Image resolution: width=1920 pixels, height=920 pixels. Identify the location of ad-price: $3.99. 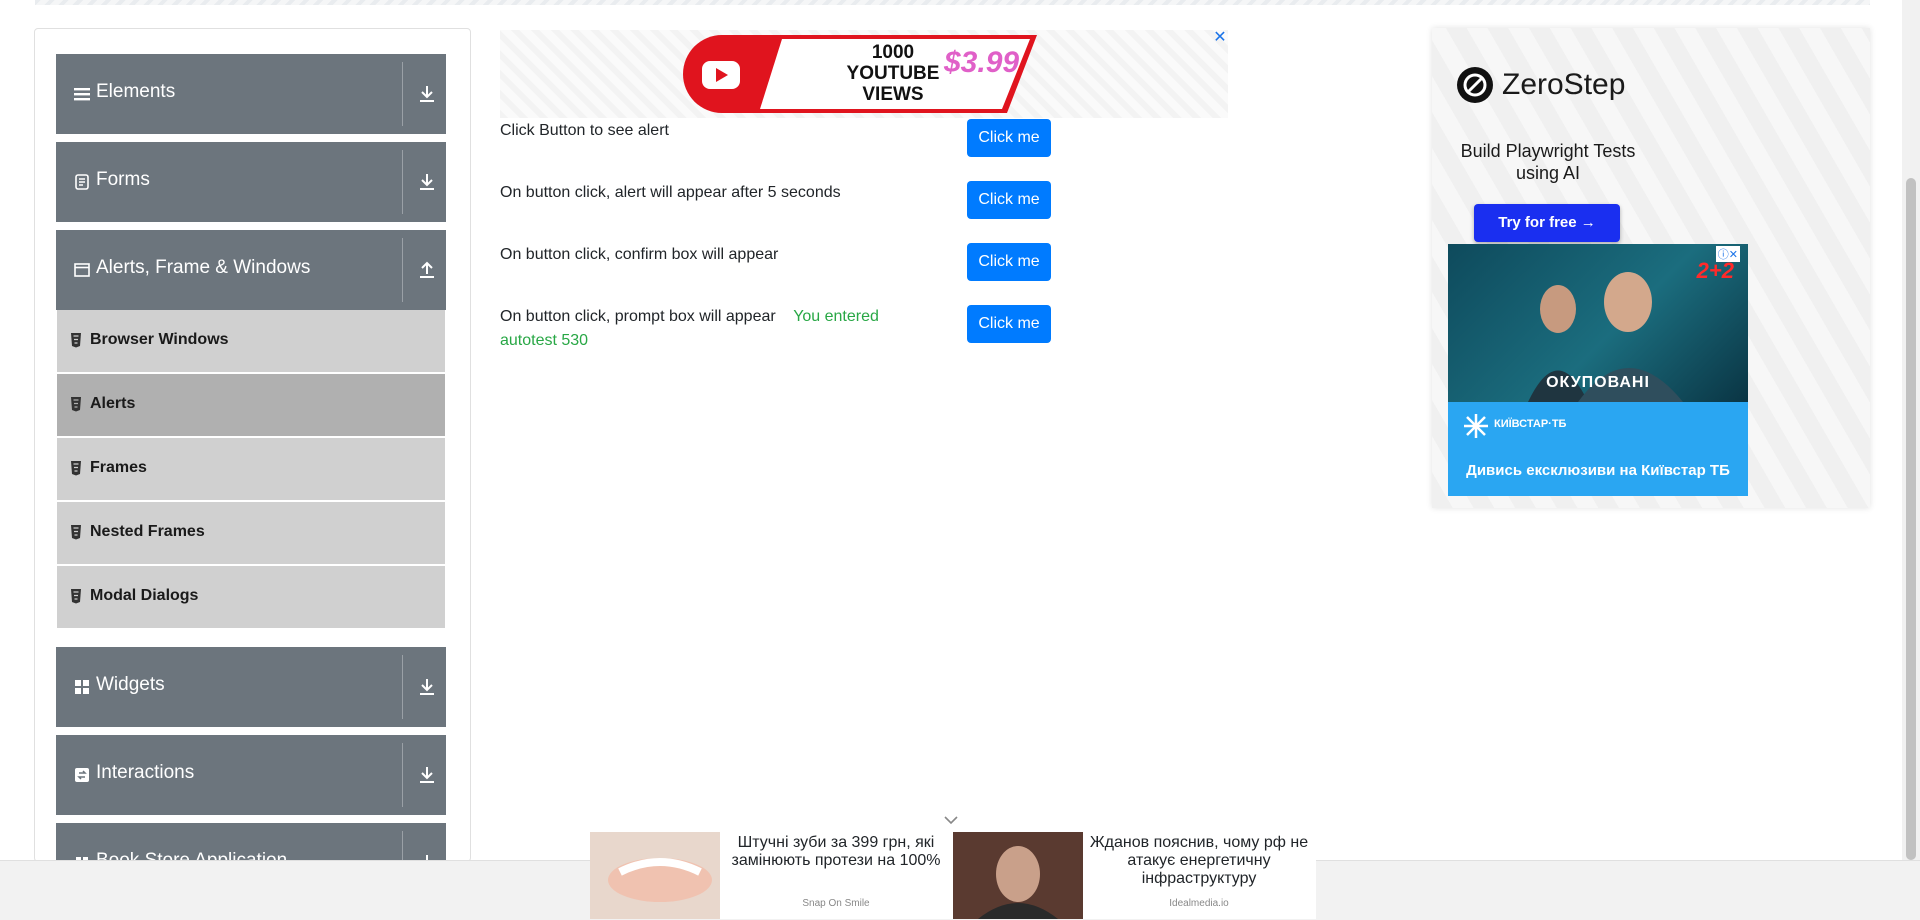
(982, 62).